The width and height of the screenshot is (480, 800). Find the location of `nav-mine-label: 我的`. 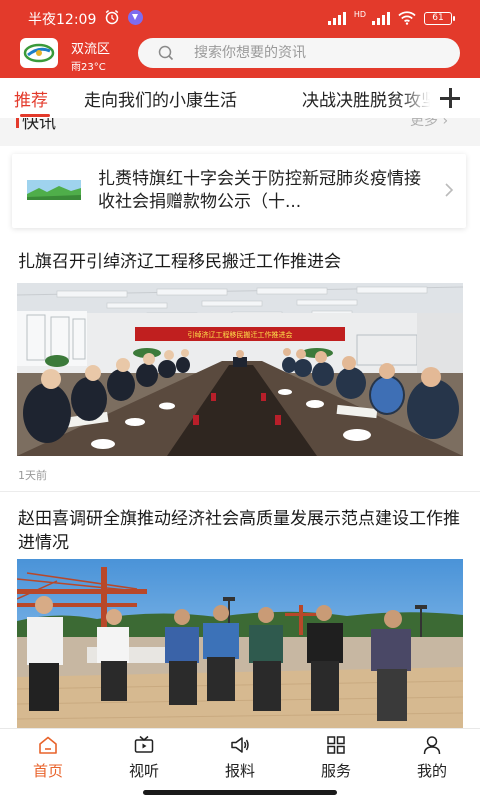

nav-mine-label: 我的 is located at coordinates (431, 771).